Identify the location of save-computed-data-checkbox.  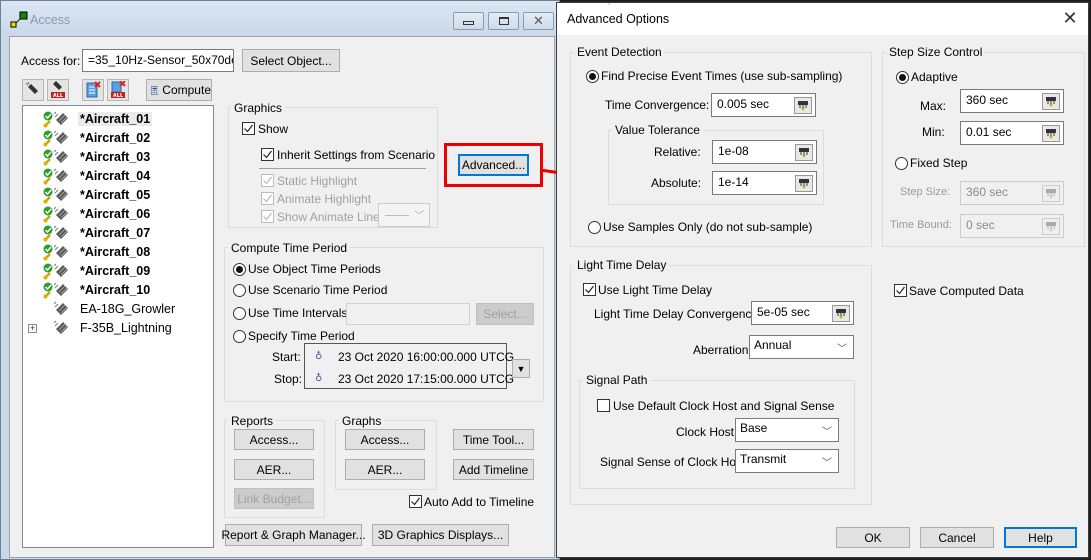
(900, 290).